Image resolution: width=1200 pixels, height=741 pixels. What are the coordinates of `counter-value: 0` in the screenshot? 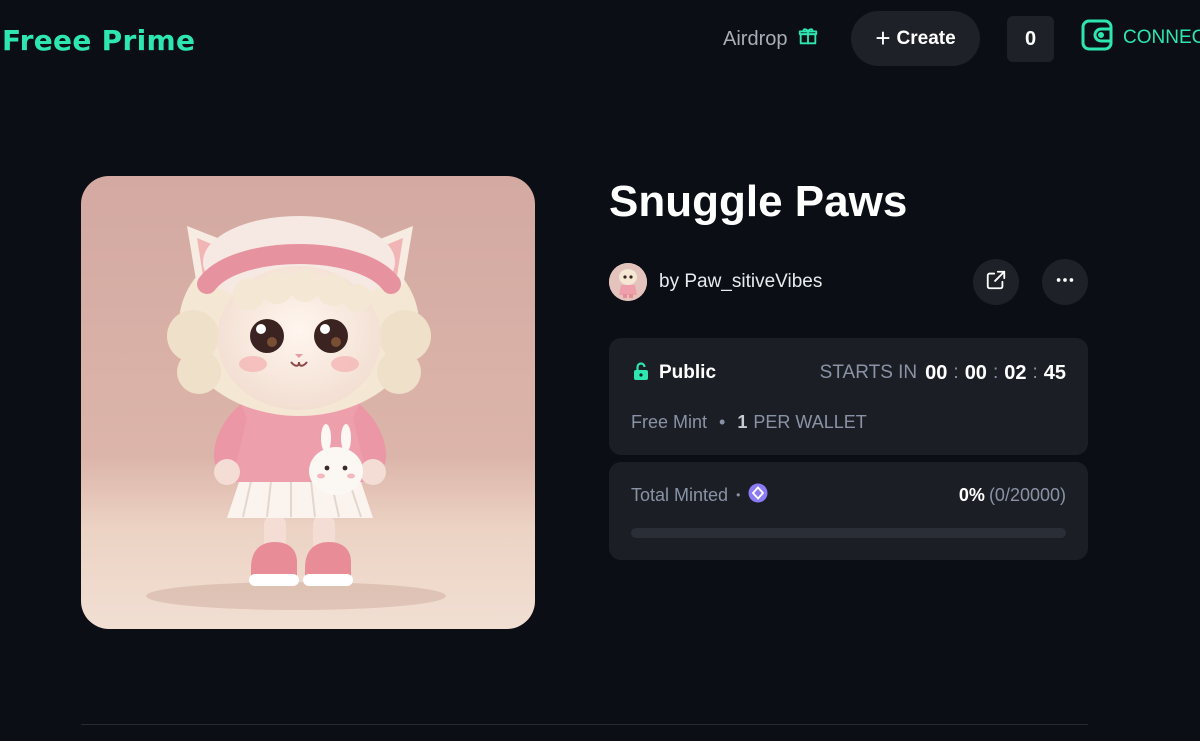 It's located at (1030, 38).